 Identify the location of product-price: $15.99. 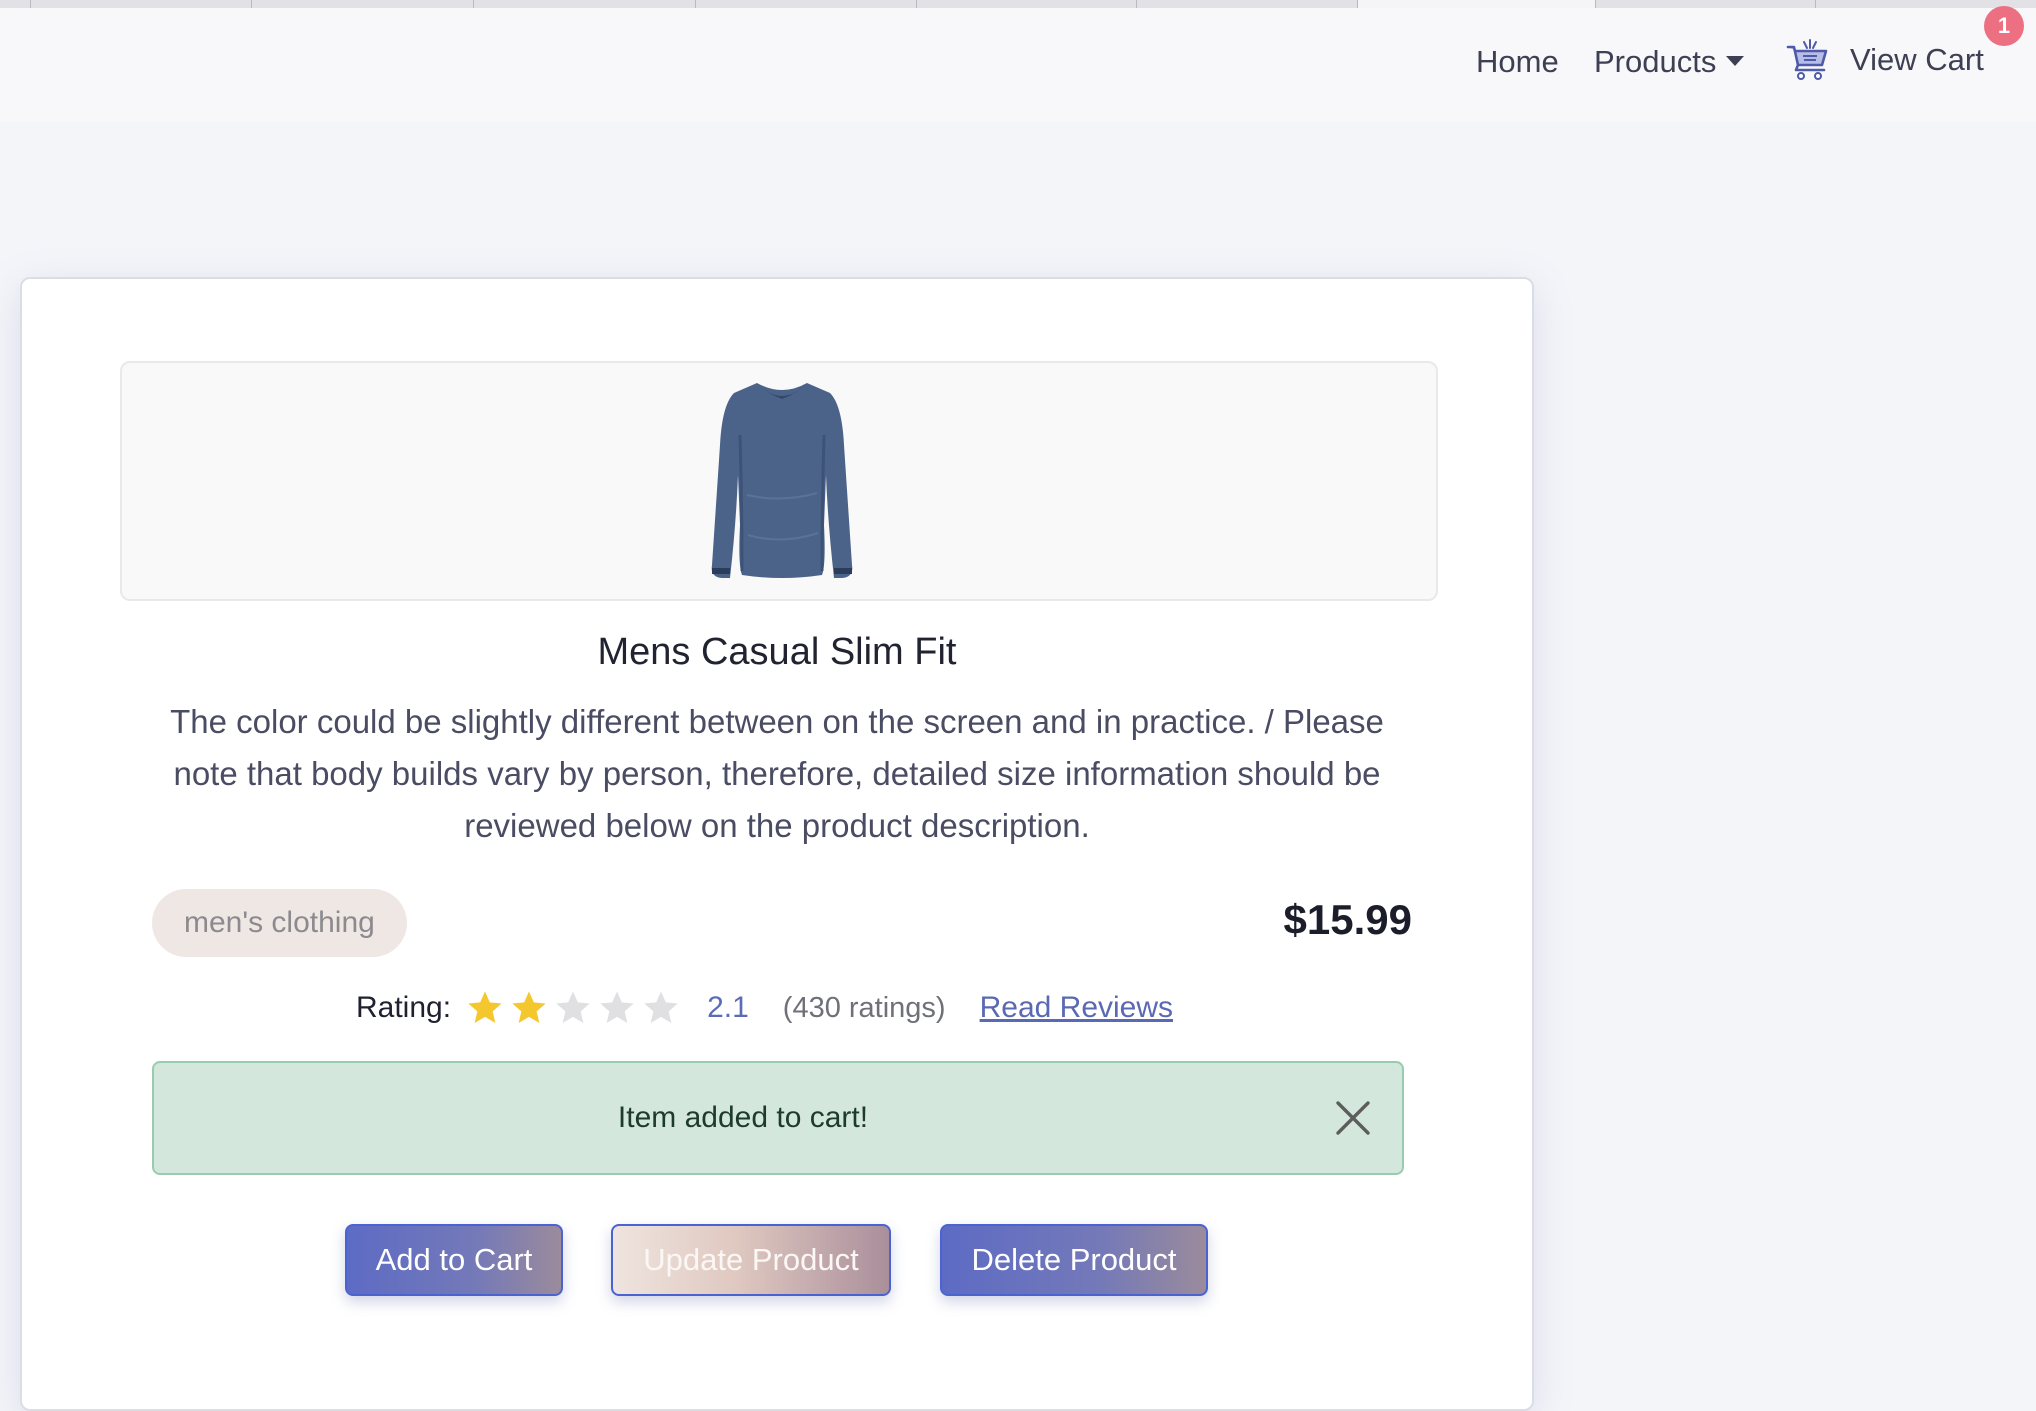
(1347, 919).